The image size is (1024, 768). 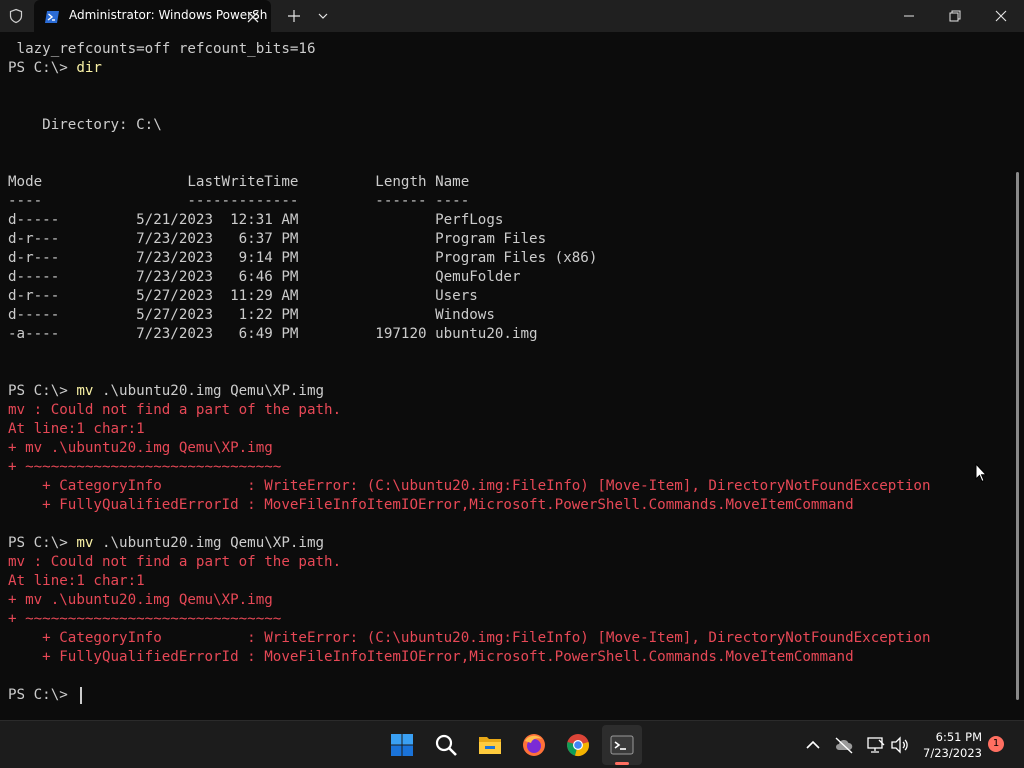 I want to click on windows-start-icon, so click(x=402, y=745).